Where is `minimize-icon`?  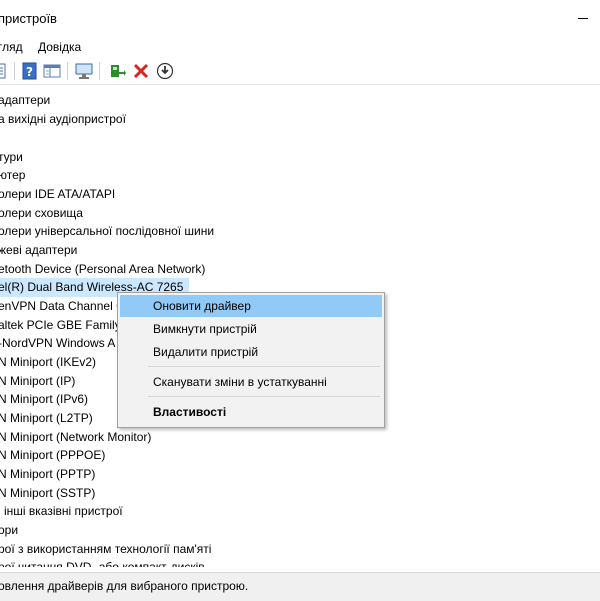
minimize-icon is located at coordinates (583, 18).